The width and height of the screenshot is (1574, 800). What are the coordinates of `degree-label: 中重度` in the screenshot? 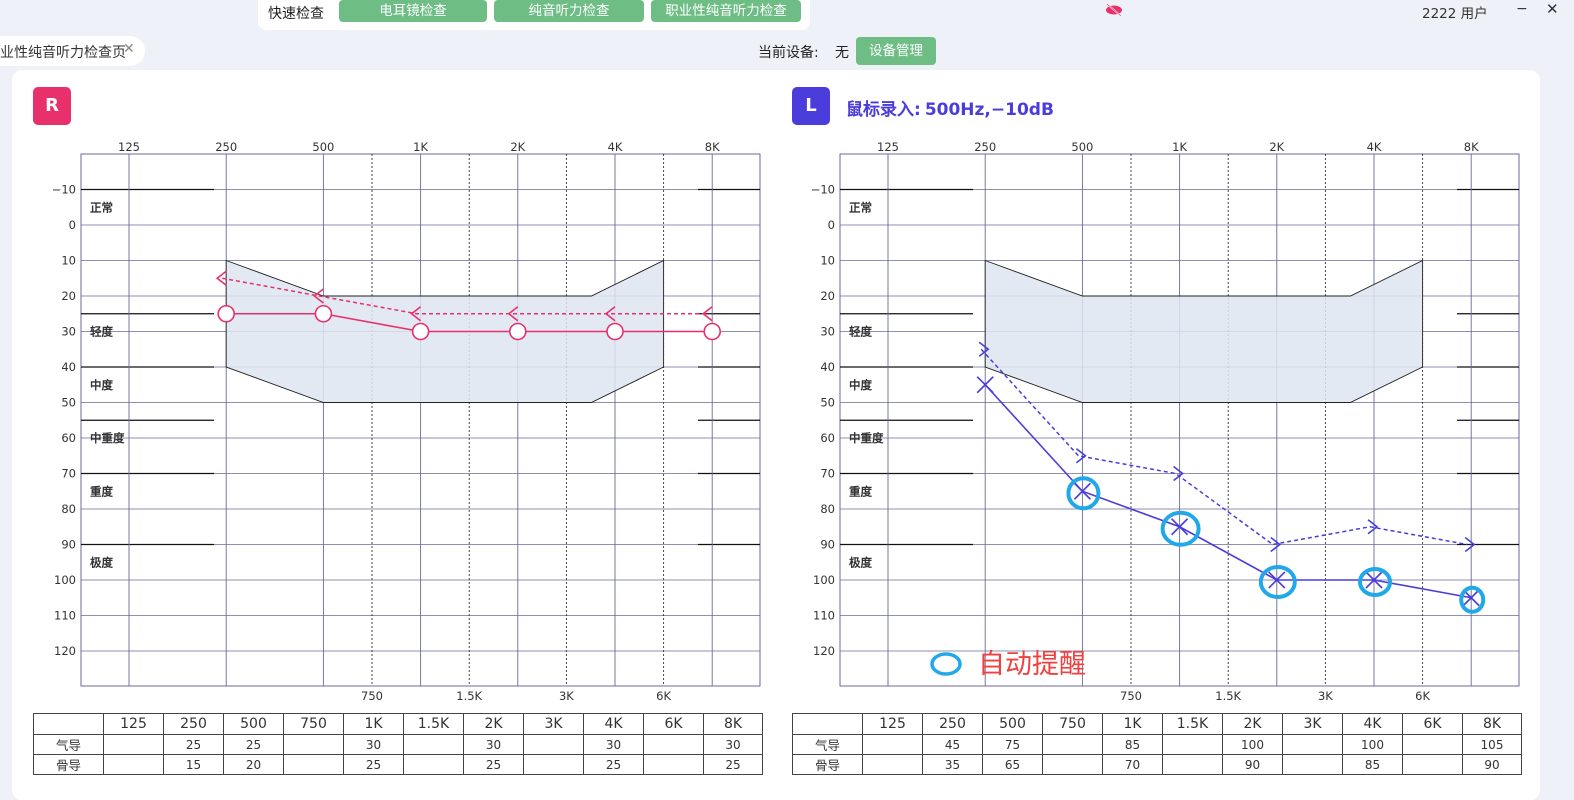 It's located at (866, 438).